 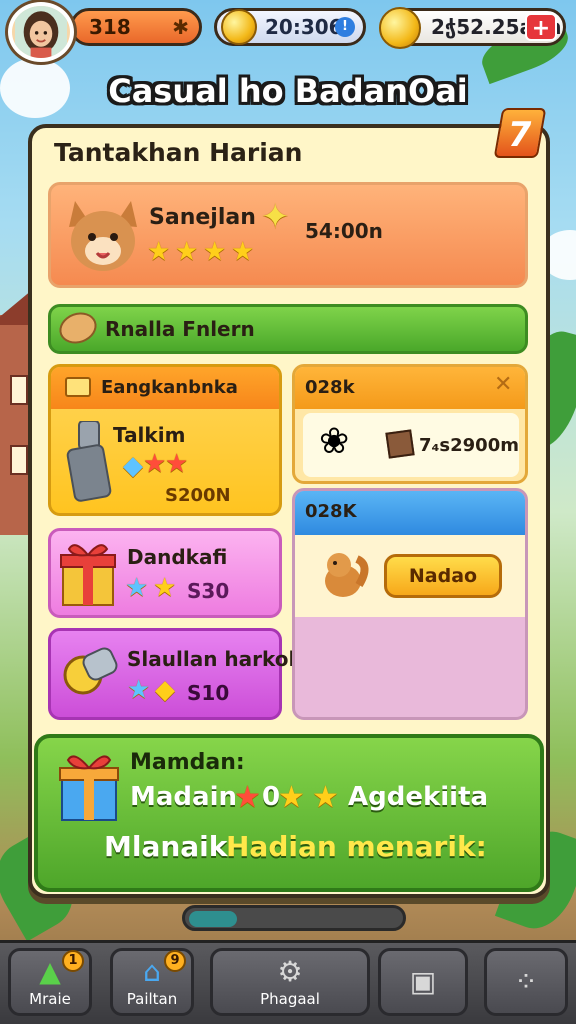 I want to click on add-currency-button: +, so click(x=541, y=27).